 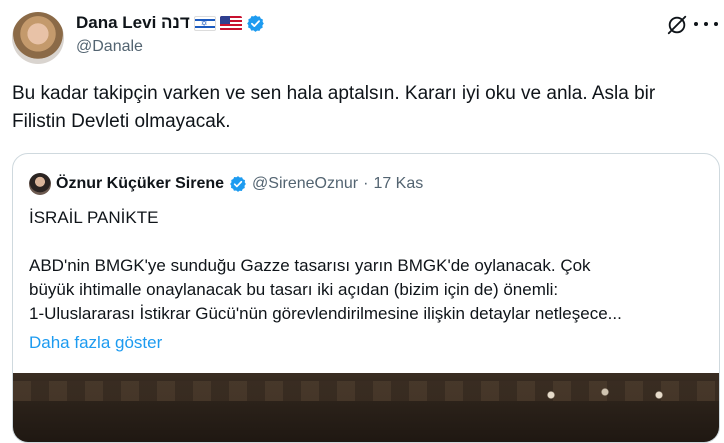 What do you see at coordinates (133, 23) in the screenshot?
I see `author-name: Dana Levi דנה` at bounding box center [133, 23].